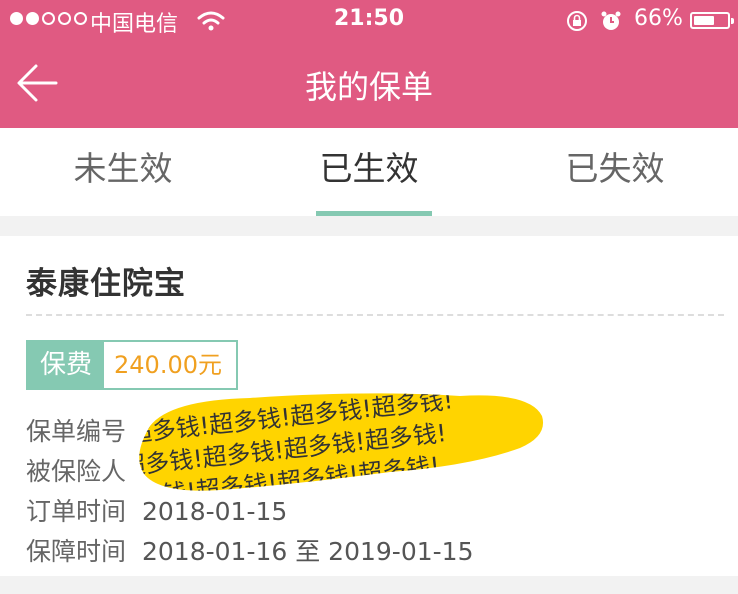 This screenshot has height=594, width=738. I want to click on tab-effective: 已生效, so click(369, 172).